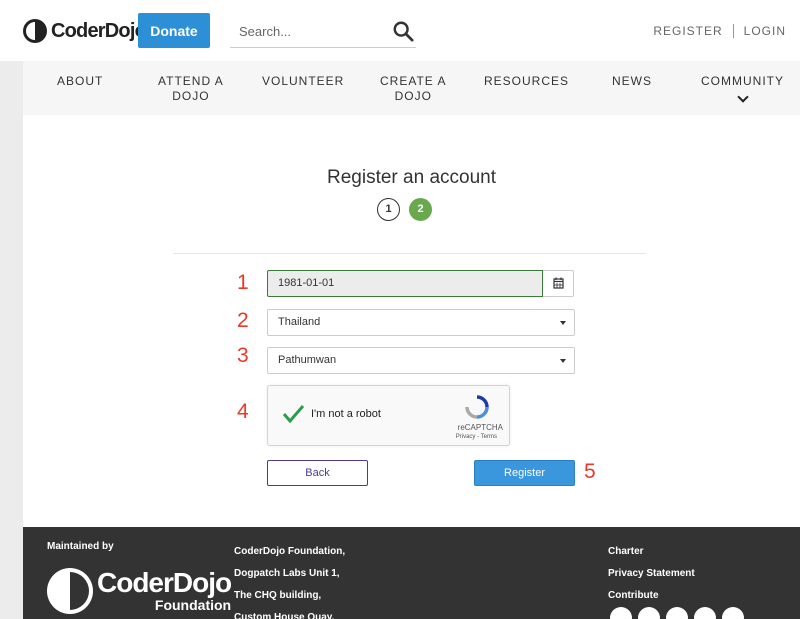 This screenshot has height=619, width=800. I want to click on calendar-button, so click(558, 283).